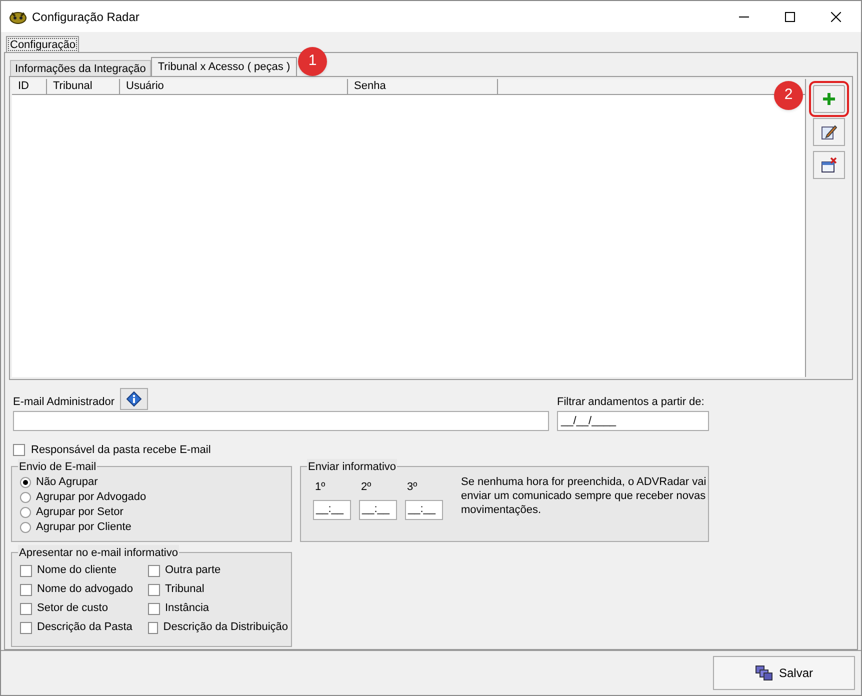 The height and width of the screenshot is (696, 862). I want to click on delete-button, so click(829, 165).